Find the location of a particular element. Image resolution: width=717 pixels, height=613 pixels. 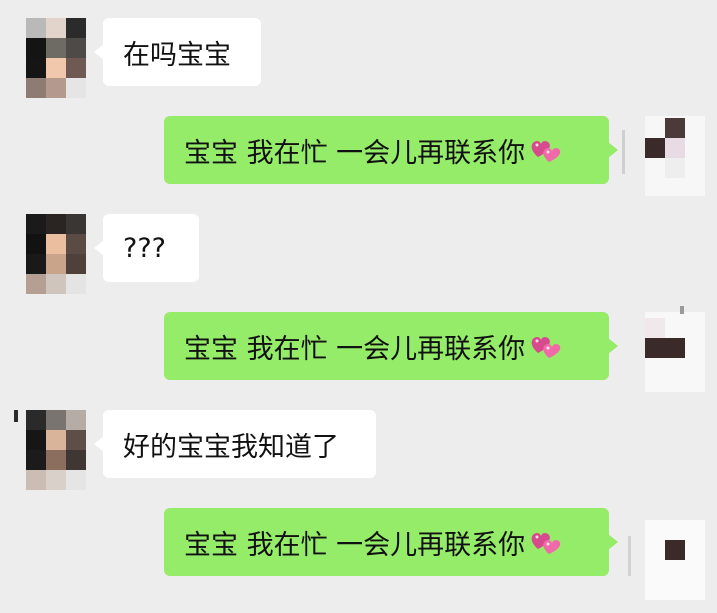

message-text: ??? is located at coordinates (144, 248).